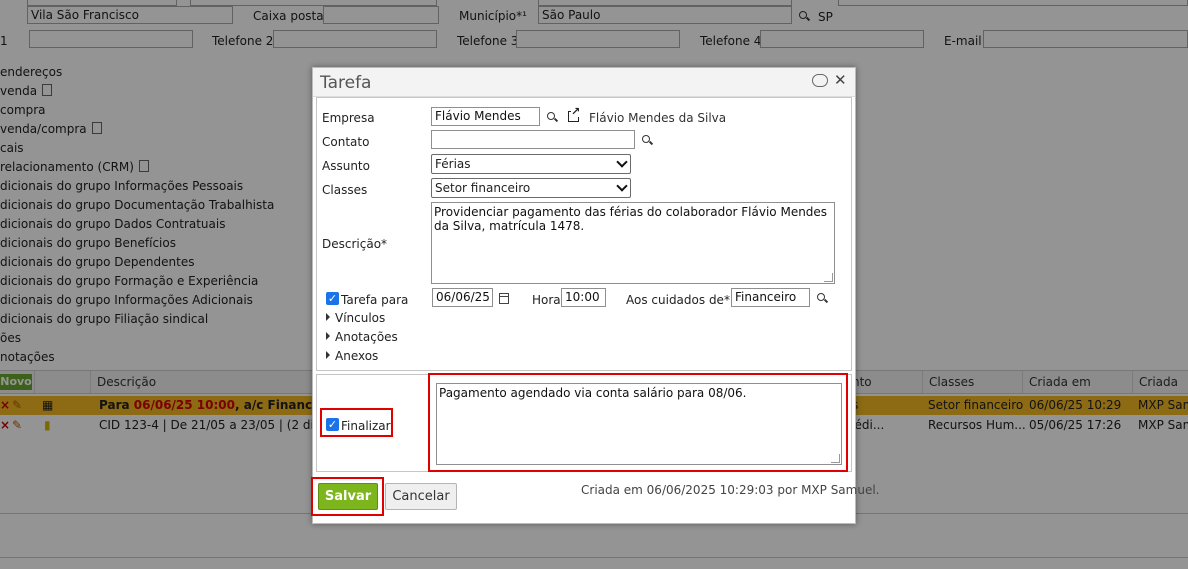 This screenshot has width=1188, height=569. Describe the element at coordinates (531, 164) in the screenshot. I see `assunto-select: Férias` at that location.